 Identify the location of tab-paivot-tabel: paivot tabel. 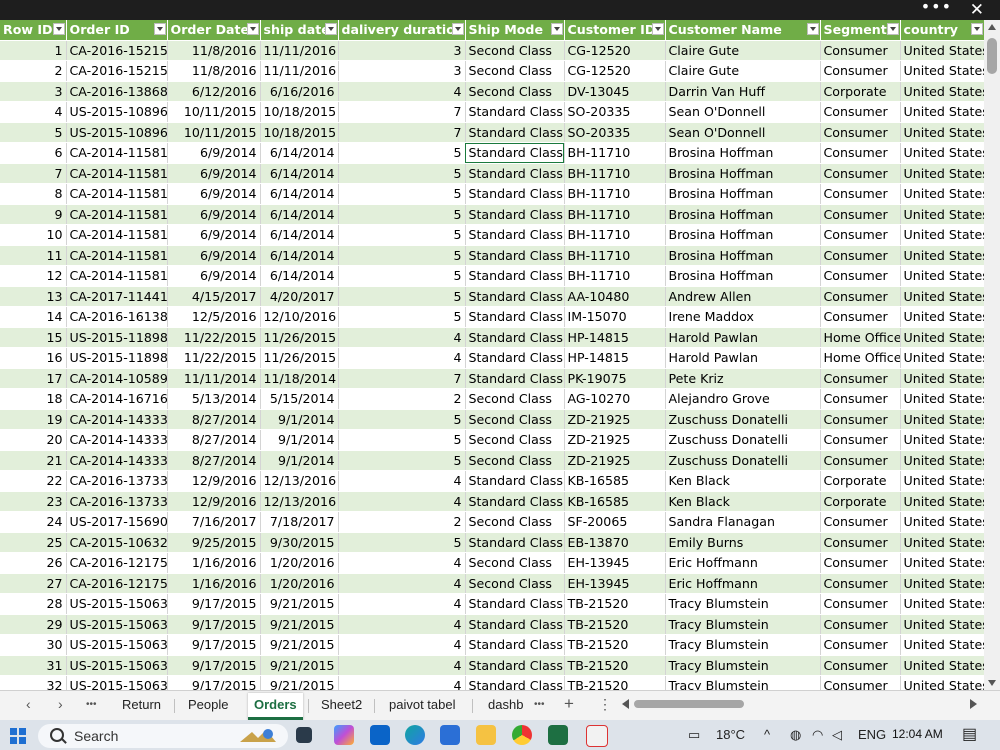
(422, 705).